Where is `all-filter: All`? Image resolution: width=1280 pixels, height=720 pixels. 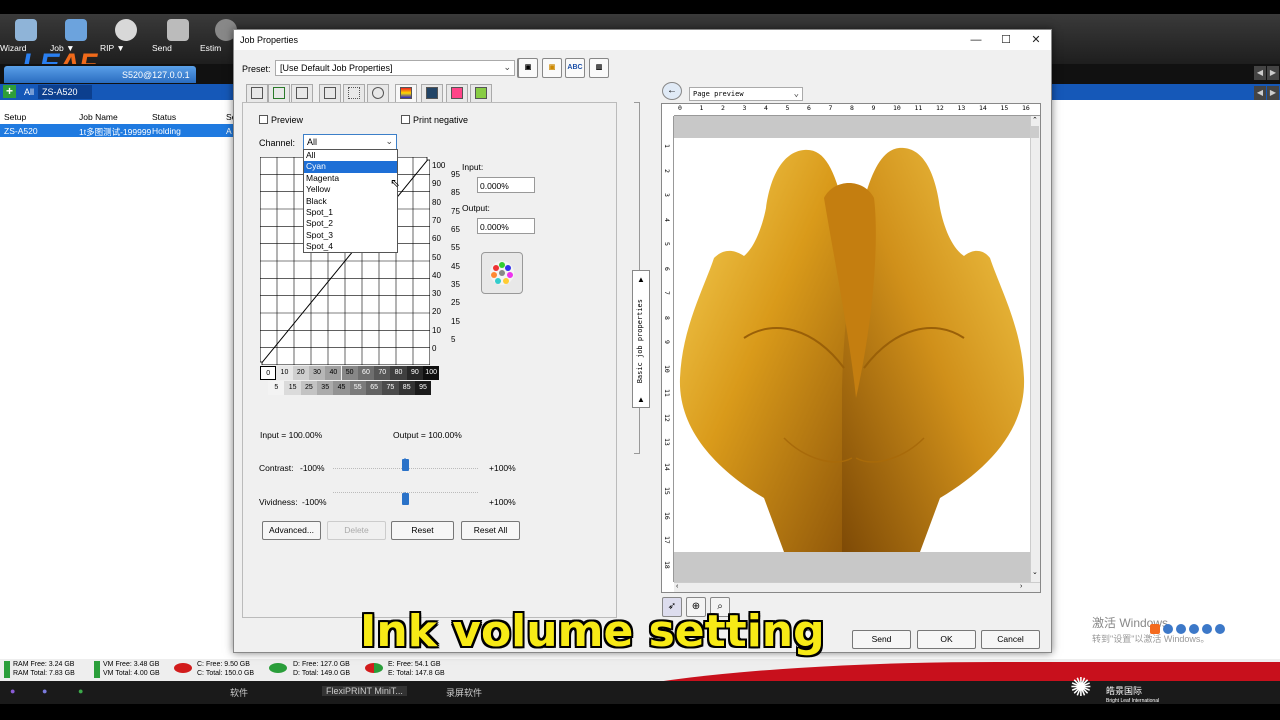 all-filter: All is located at coordinates (29, 92).